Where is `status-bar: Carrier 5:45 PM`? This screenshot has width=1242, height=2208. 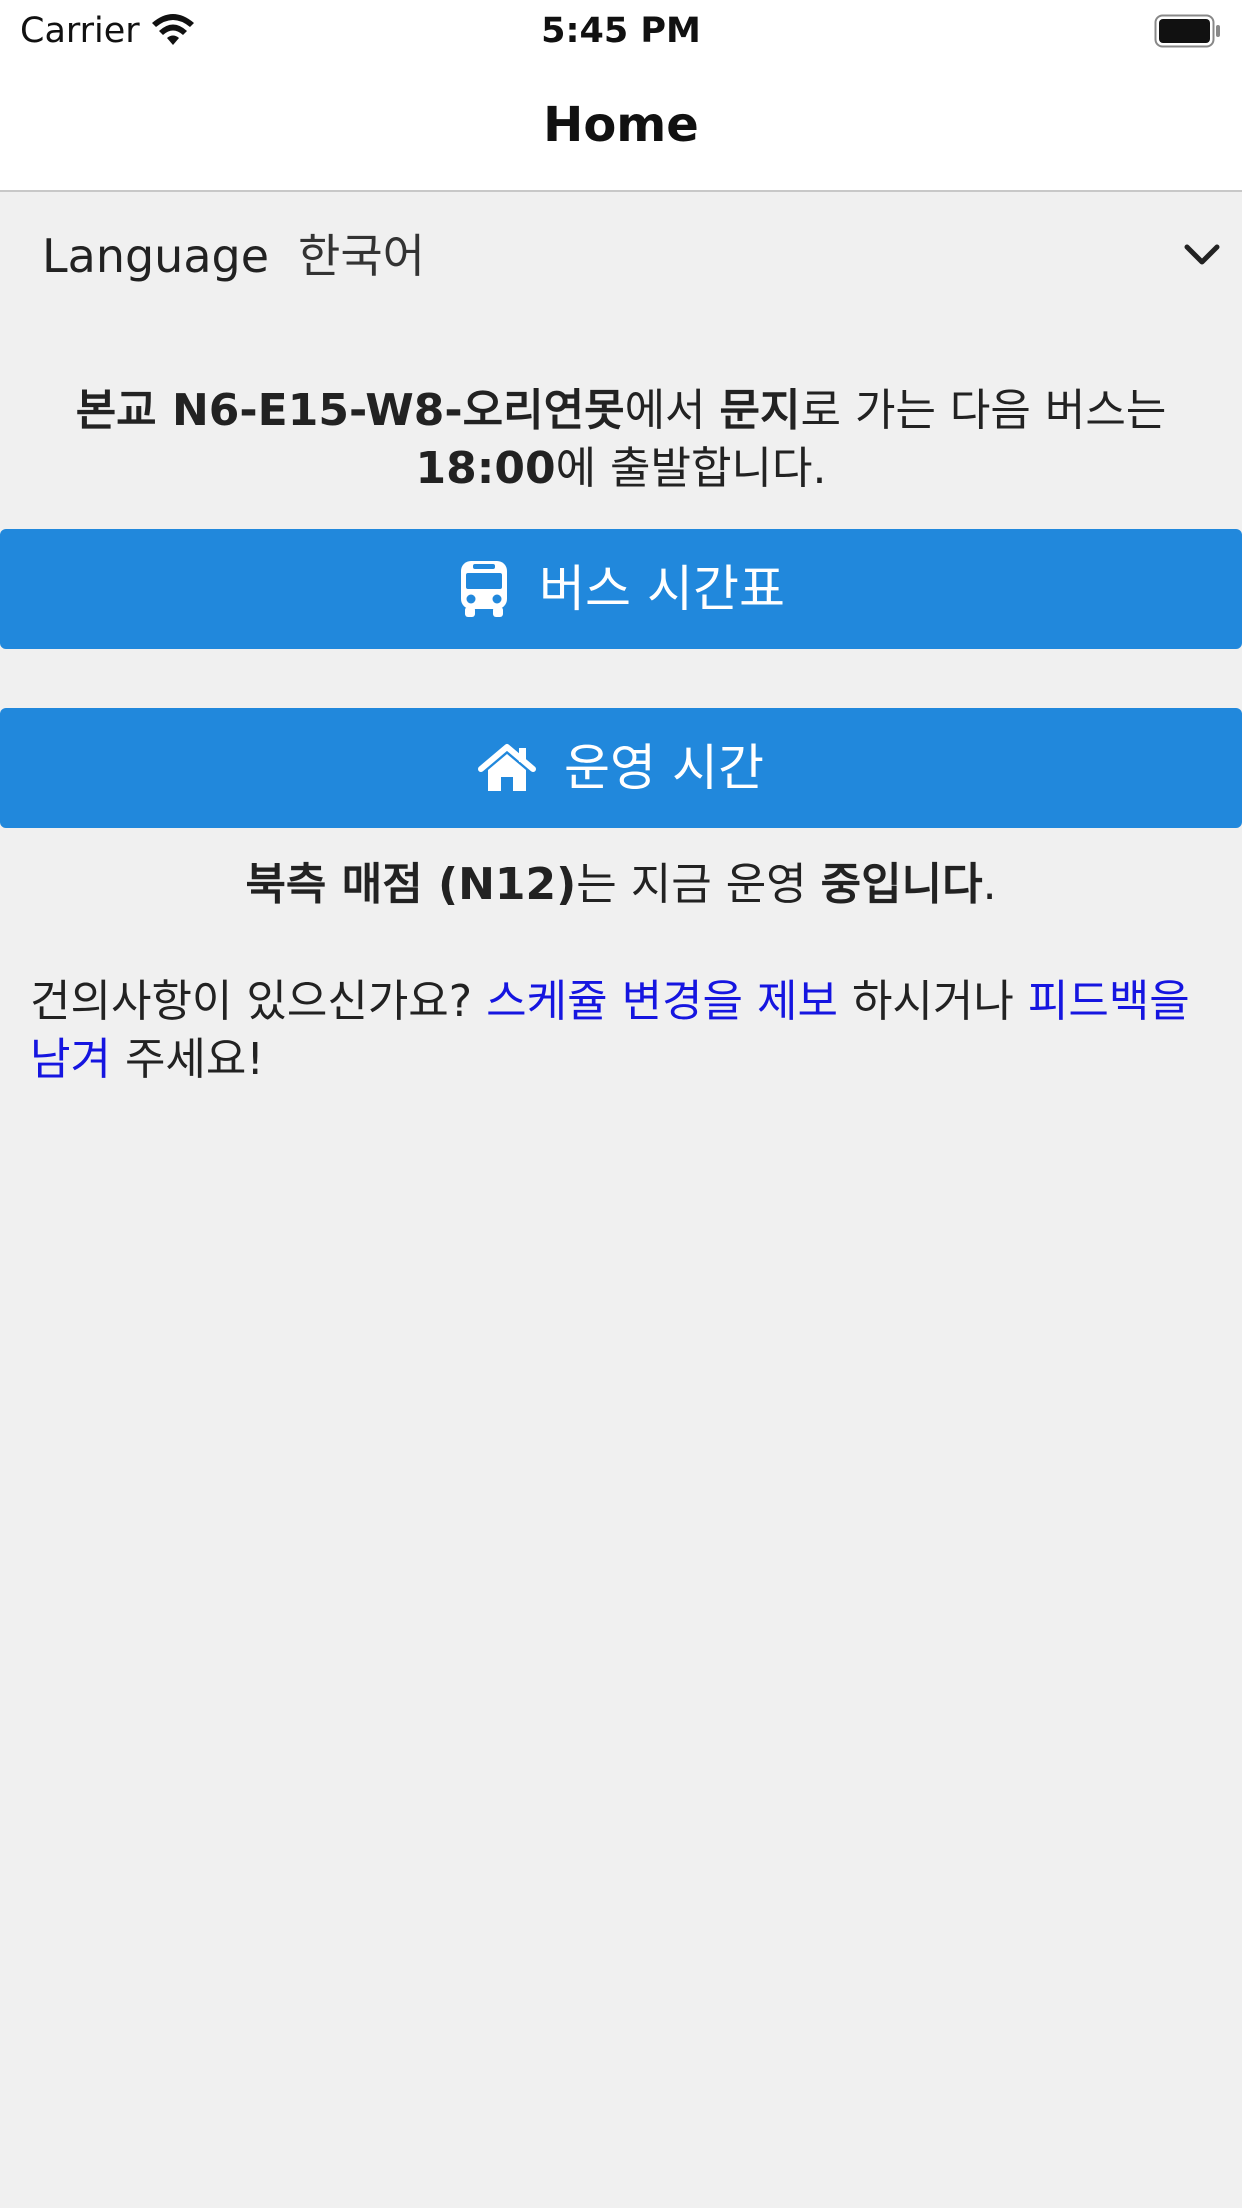 status-bar: Carrier 5:45 PM is located at coordinates (621, 31).